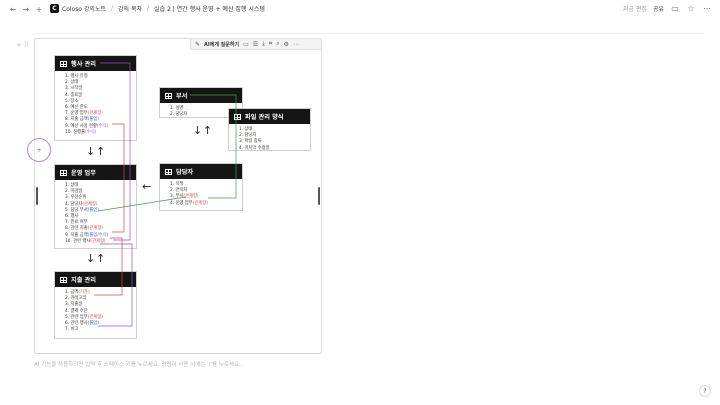 The width and height of the screenshot is (720, 405). What do you see at coordinates (658, 8) in the screenshot?
I see `share-button: 공유` at bounding box center [658, 8].